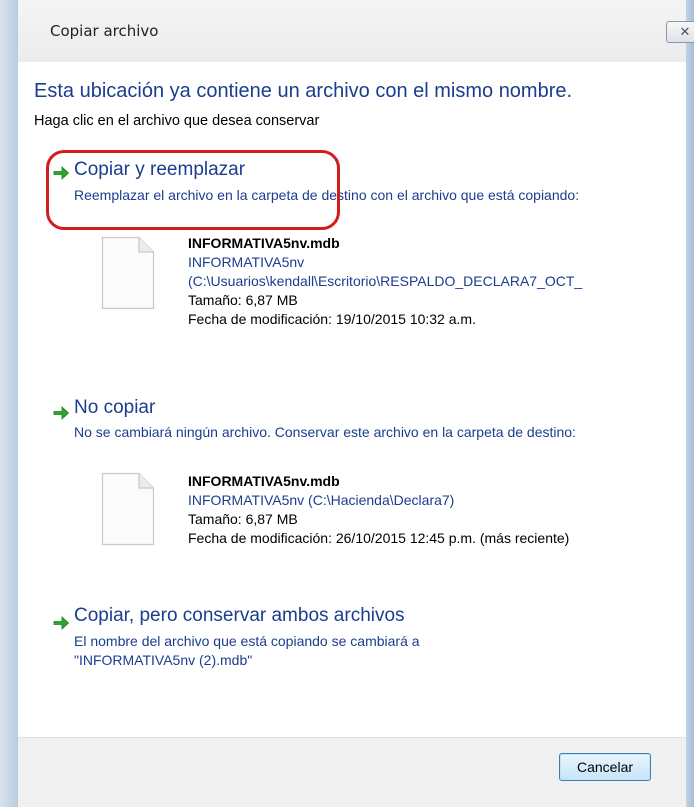  I want to click on window-title: Copiar archivo, so click(104, 31).